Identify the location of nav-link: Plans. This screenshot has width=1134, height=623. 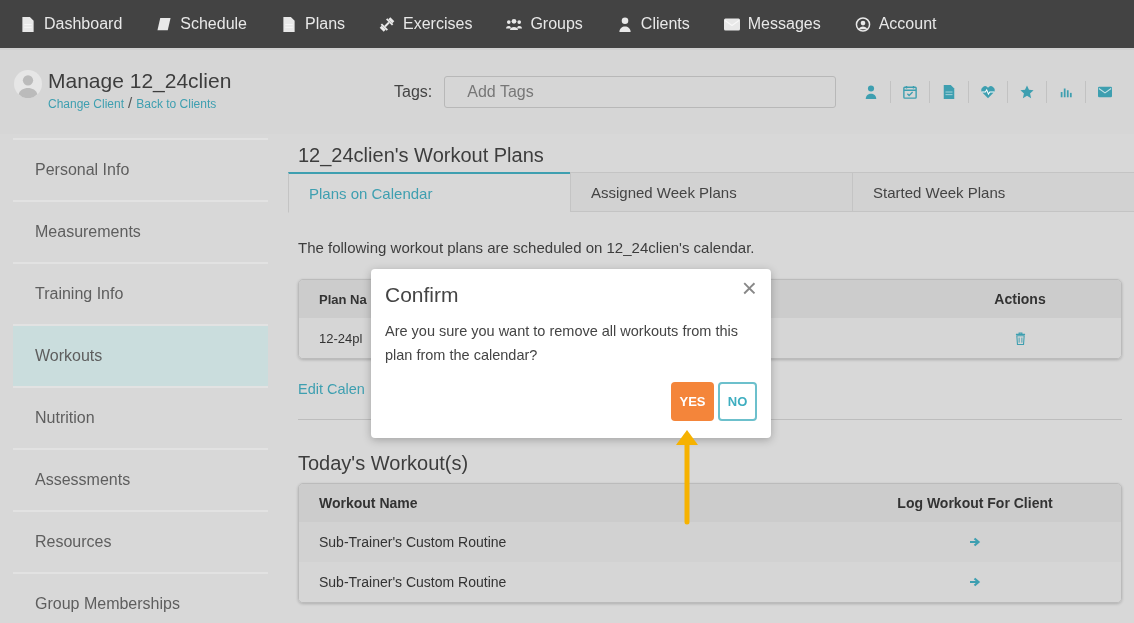
(313, 24).